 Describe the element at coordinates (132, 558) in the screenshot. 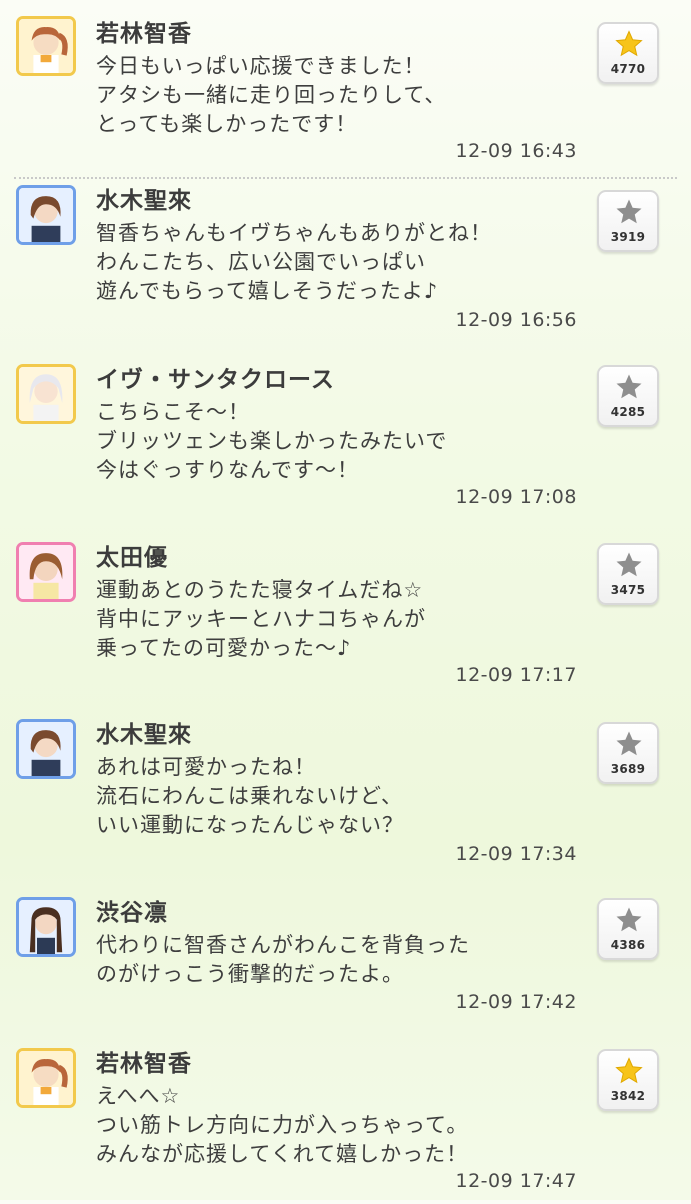

I see `poster-name: 太田優` at that location.